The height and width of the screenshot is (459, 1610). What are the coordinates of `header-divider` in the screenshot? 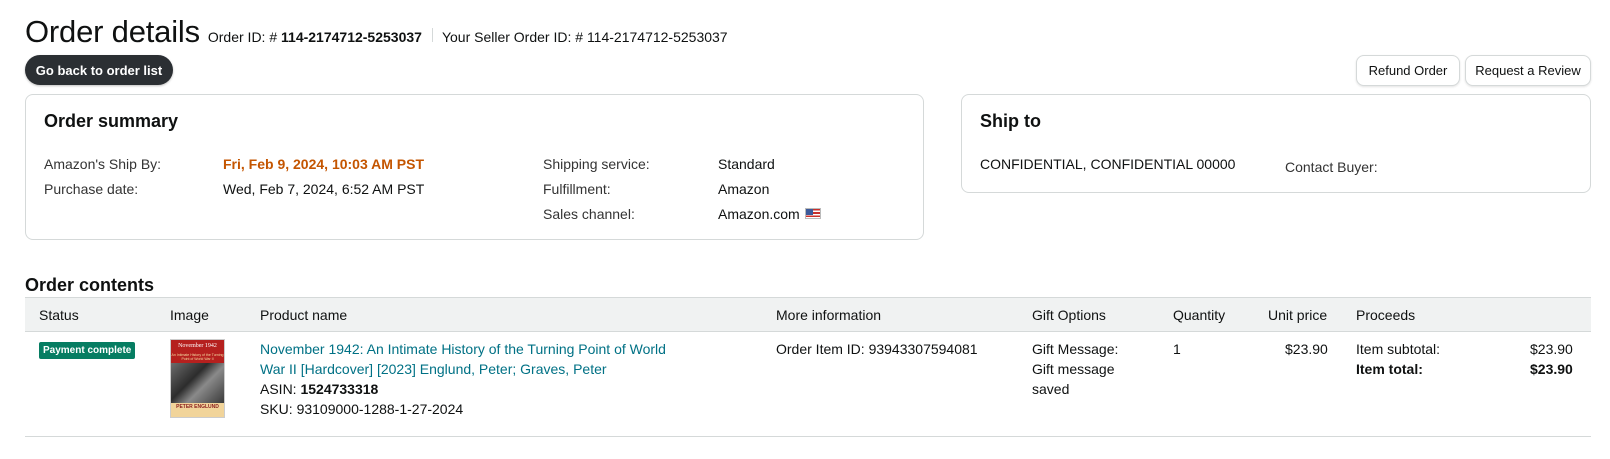 It's located at (432, 35).